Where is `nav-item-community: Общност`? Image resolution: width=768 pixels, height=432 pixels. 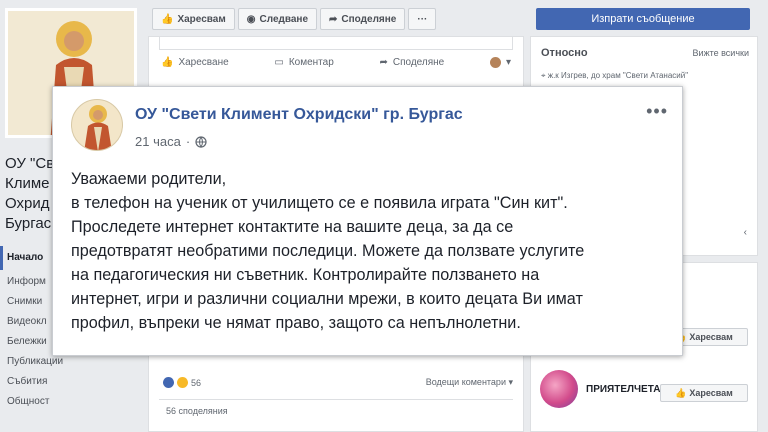 nav-item-community: Общност is located at coordinates (74, 402).